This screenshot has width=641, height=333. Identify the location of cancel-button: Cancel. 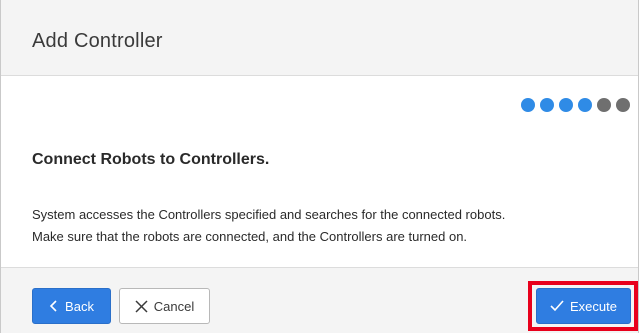
(164, 306).